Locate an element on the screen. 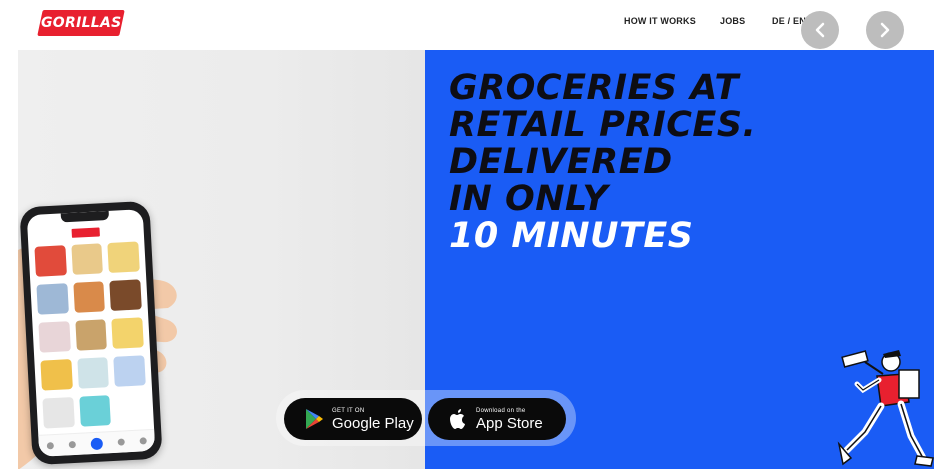 Image resolution: width=942 pixels, height=469 pixels. profile-icon is located at coordinates (143, 441).